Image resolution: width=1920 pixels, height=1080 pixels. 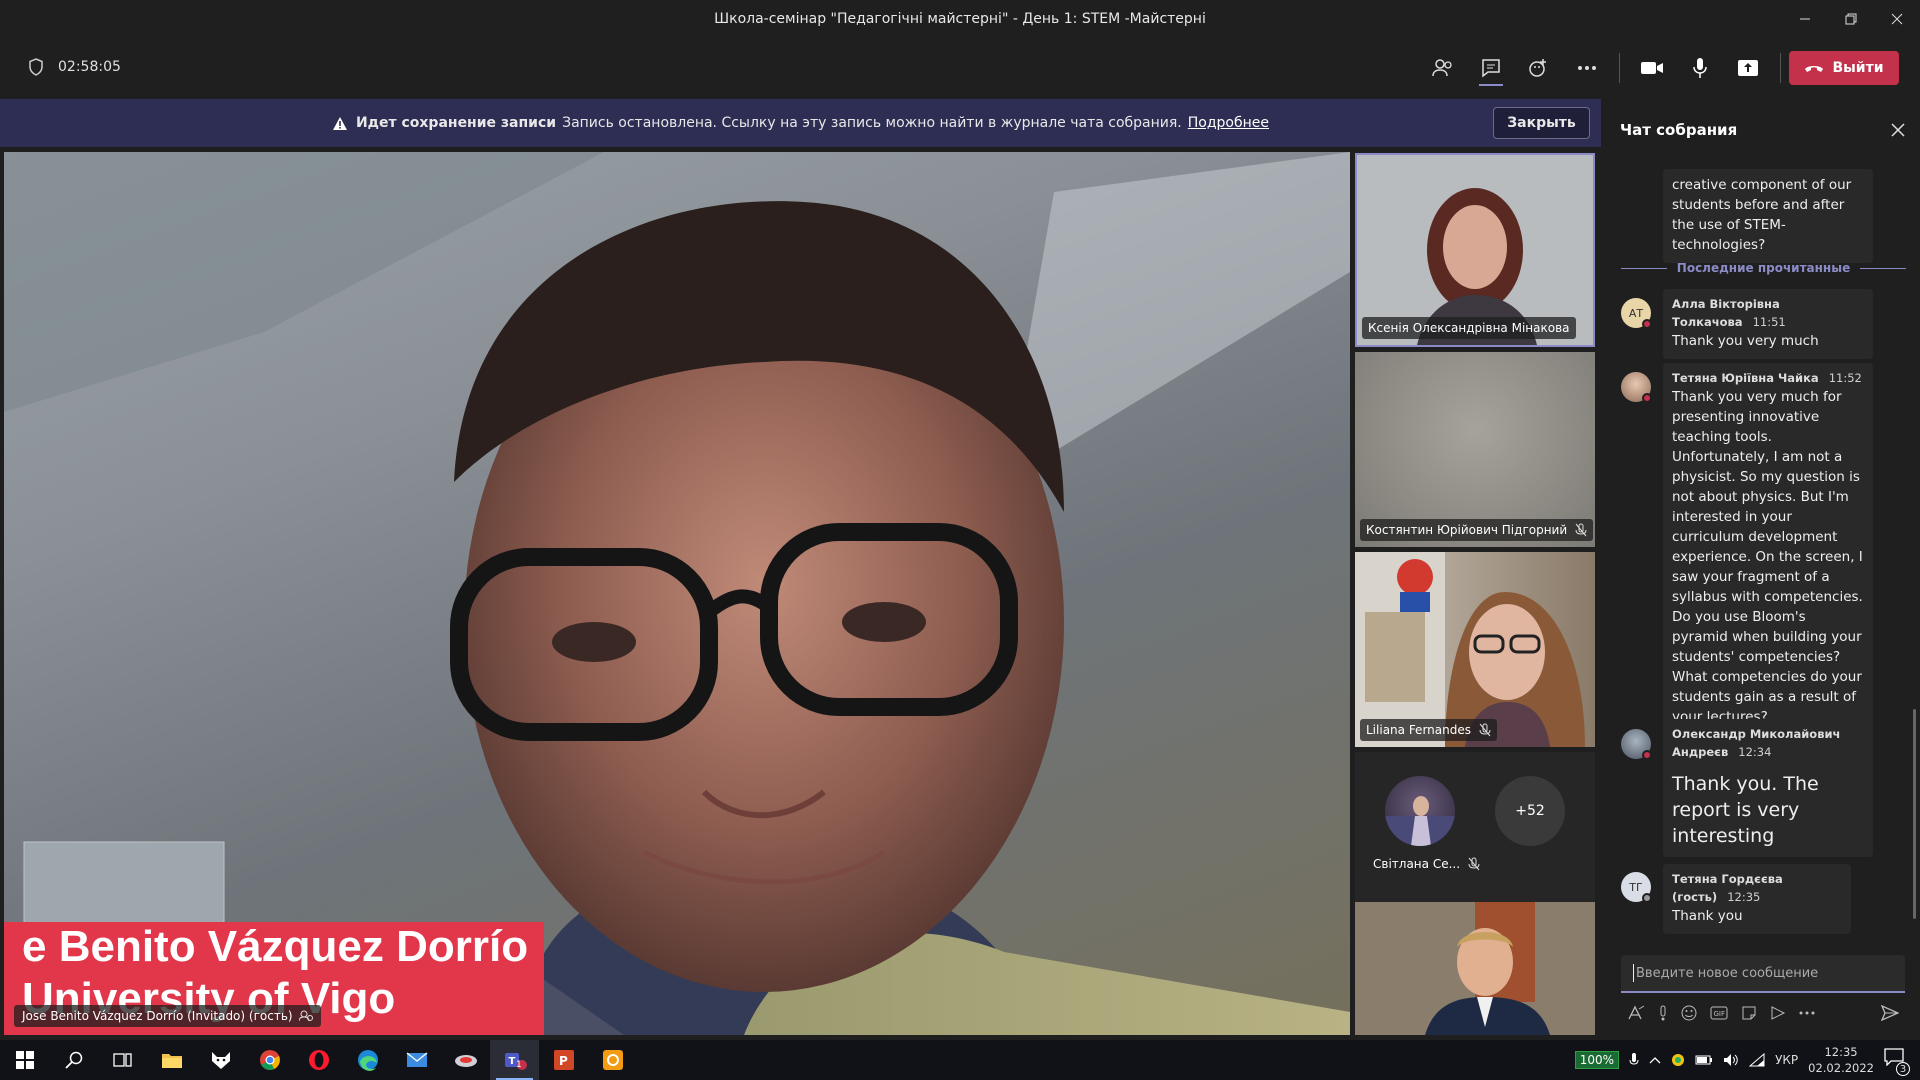 I want to click on participant-tile-1: Ксенія Олександрівна Мінакова, so click(x=1475, y=250).